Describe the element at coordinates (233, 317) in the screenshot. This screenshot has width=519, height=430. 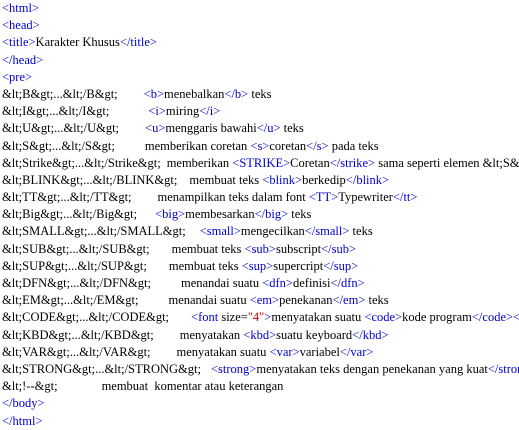
I see `code-text: size=` at that location.